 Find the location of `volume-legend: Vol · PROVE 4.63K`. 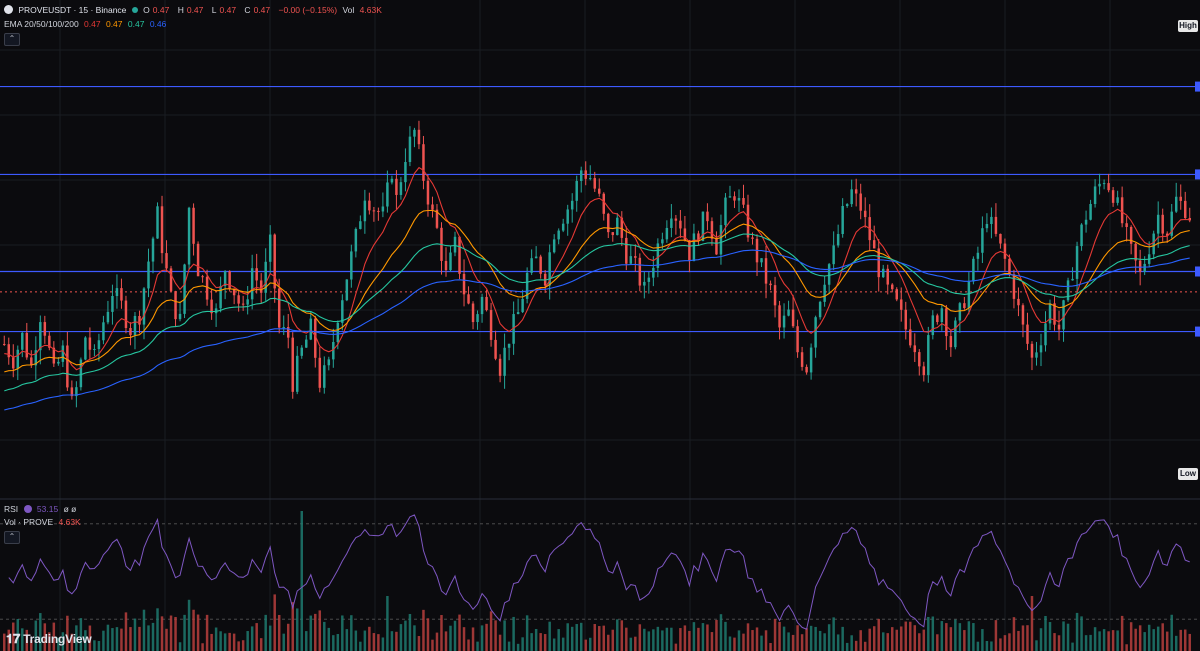

volume-legend: Vol · PROVE 4.63K is located at coordinates (44, 522).